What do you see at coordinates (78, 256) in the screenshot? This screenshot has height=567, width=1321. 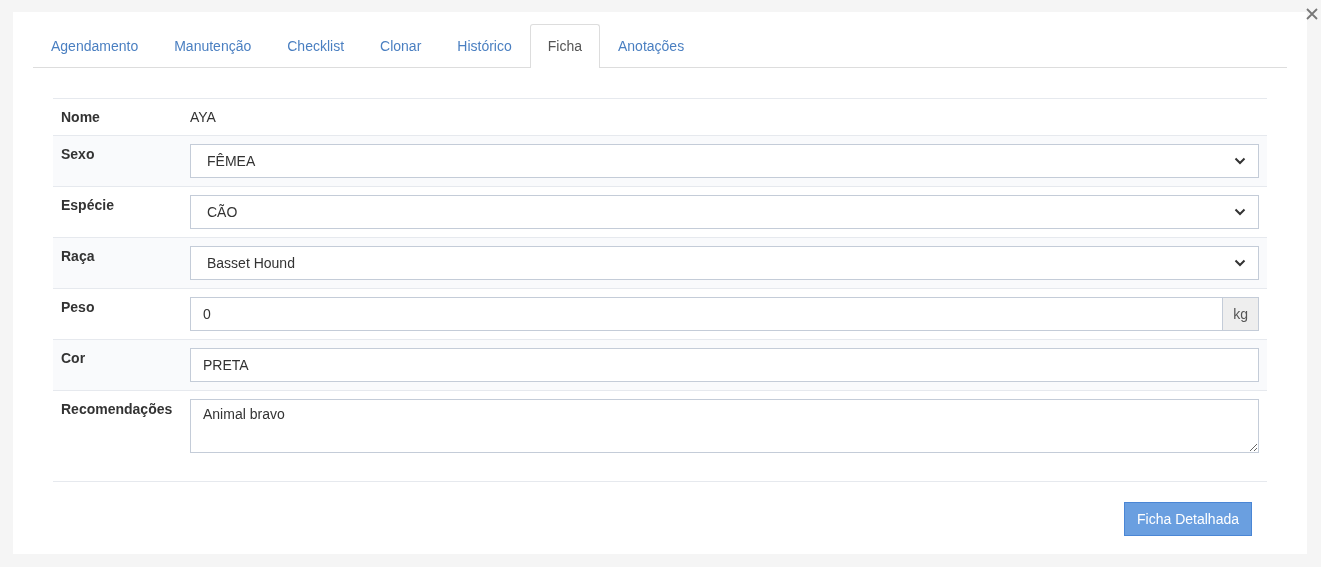 I see `field-label: Raça` at bounding box center [78, 256].